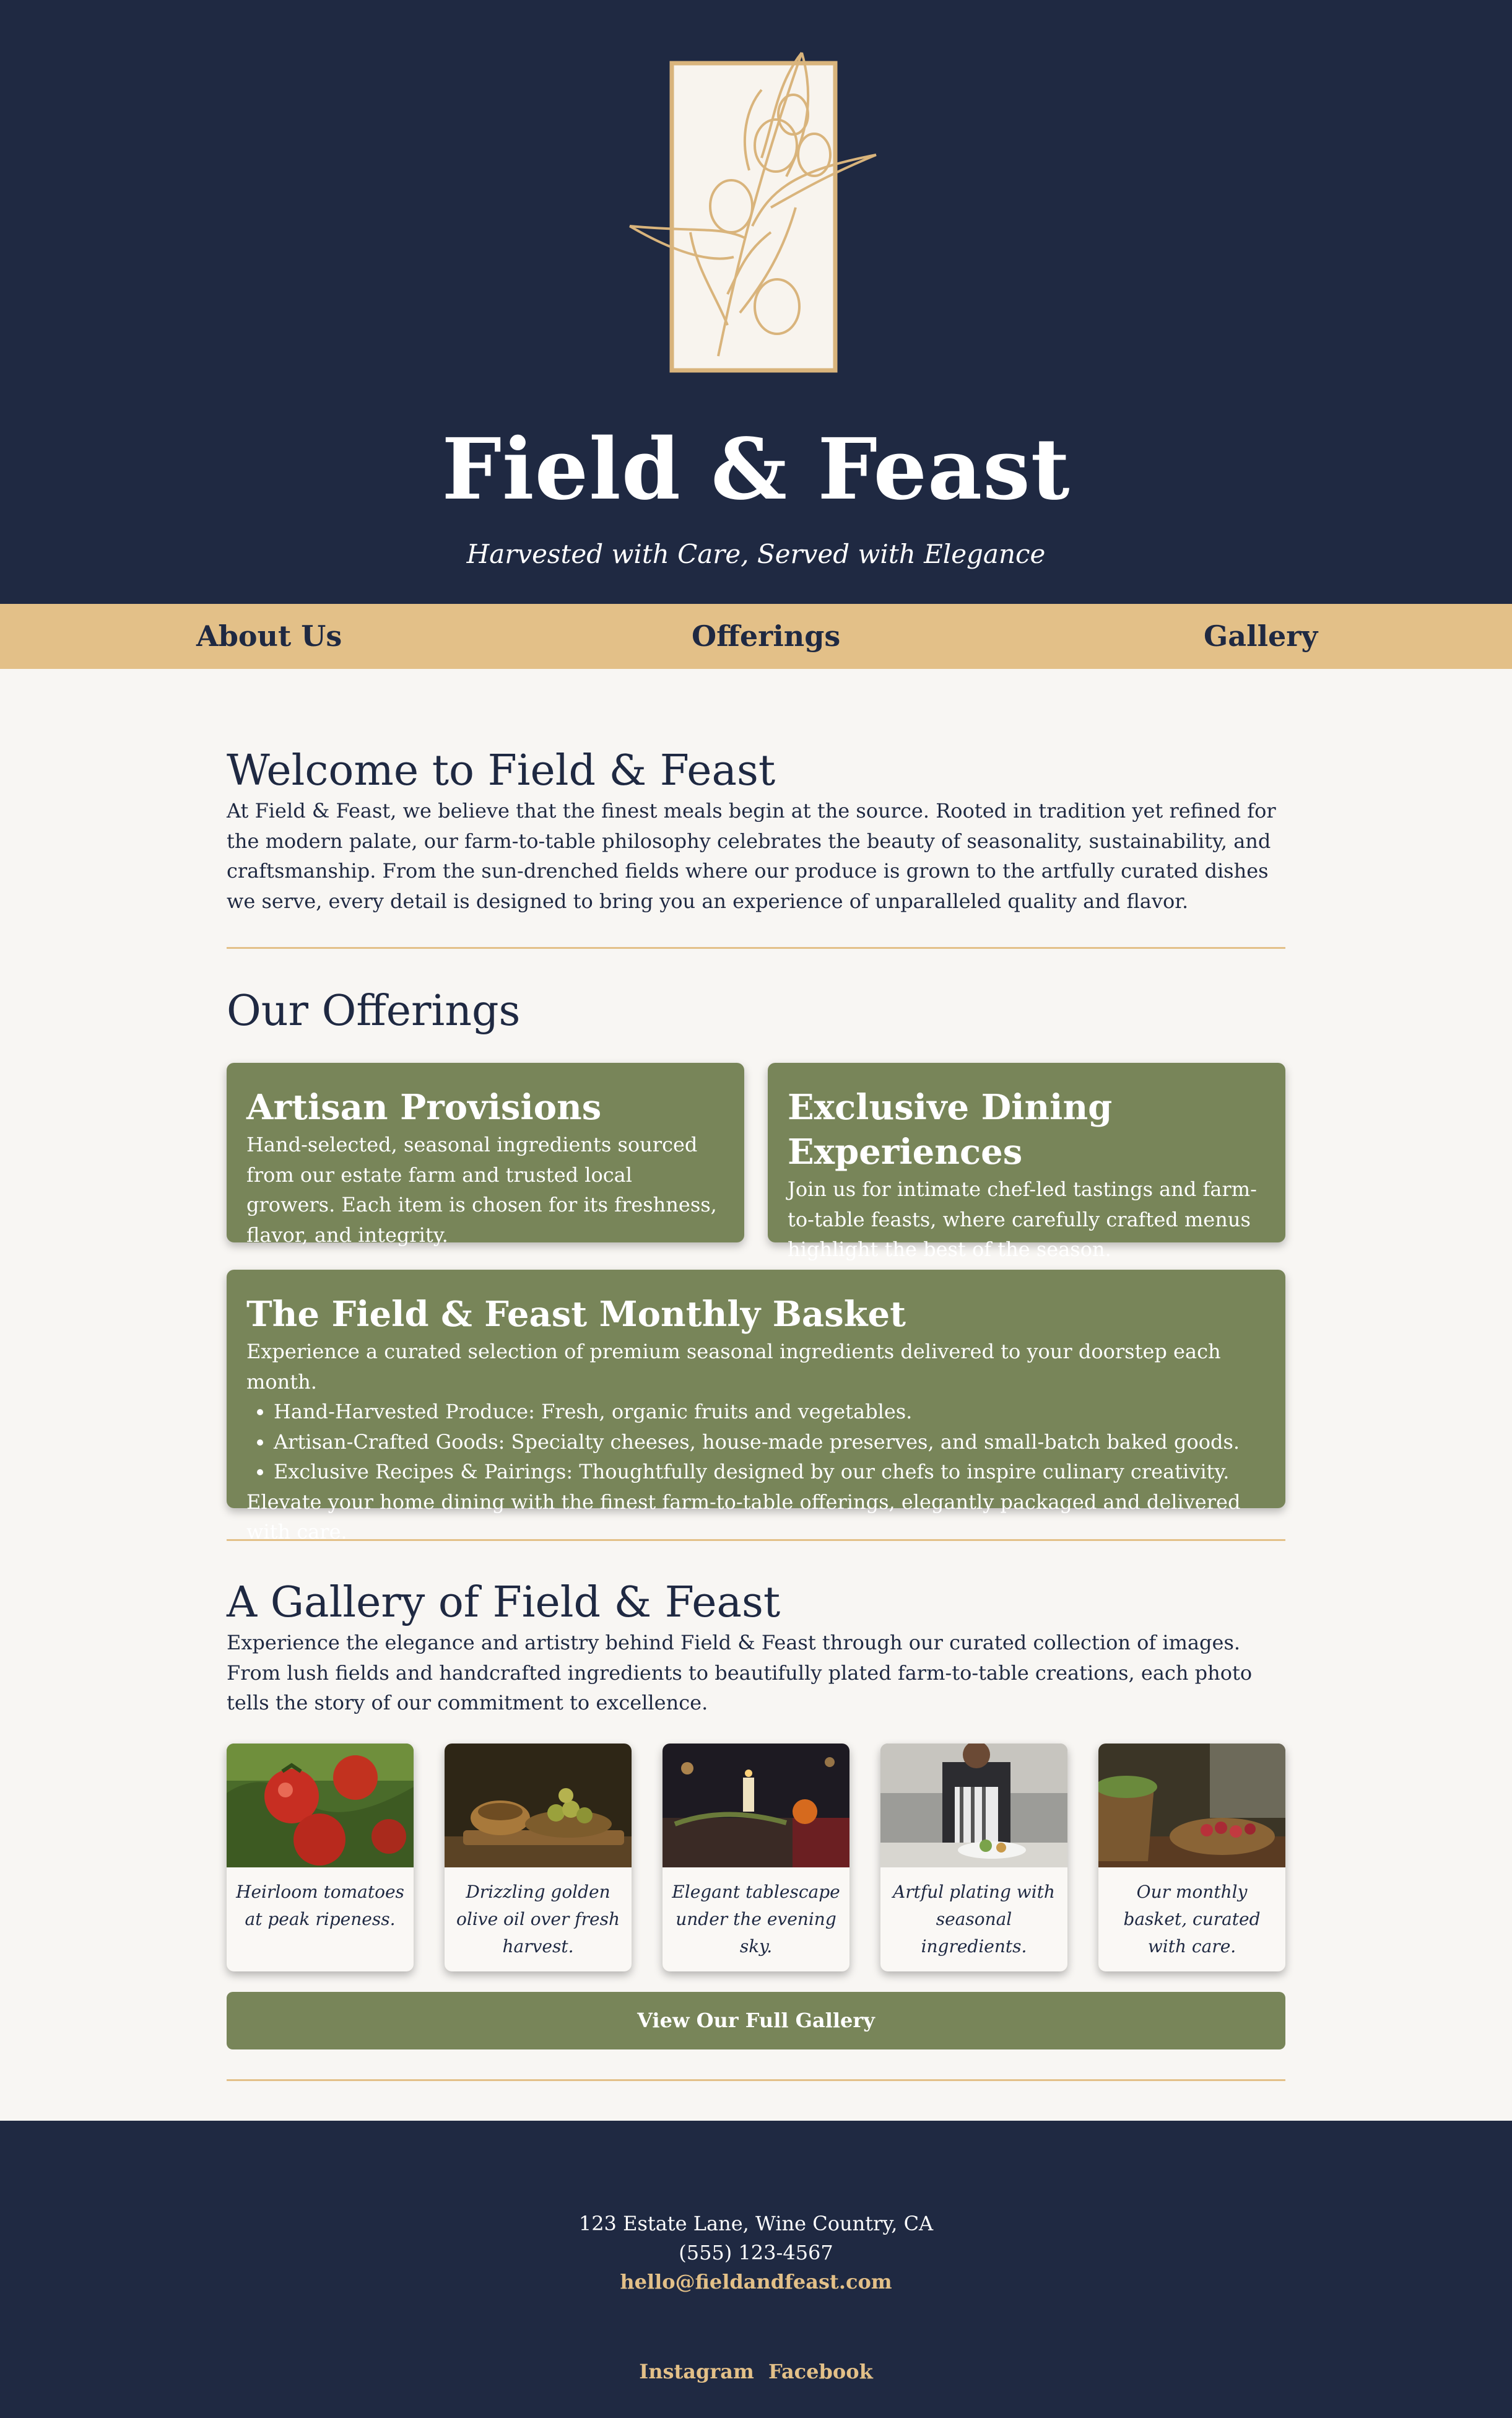 This screenshot has height=2418, width=1512. I want to click on offering-card-title: Exclusive Dining Experiences, so click(951, 1129).